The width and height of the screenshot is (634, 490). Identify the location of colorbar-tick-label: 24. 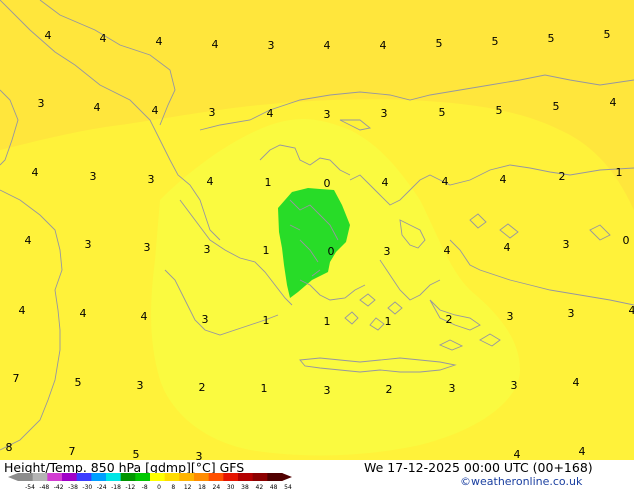
(217, 487).